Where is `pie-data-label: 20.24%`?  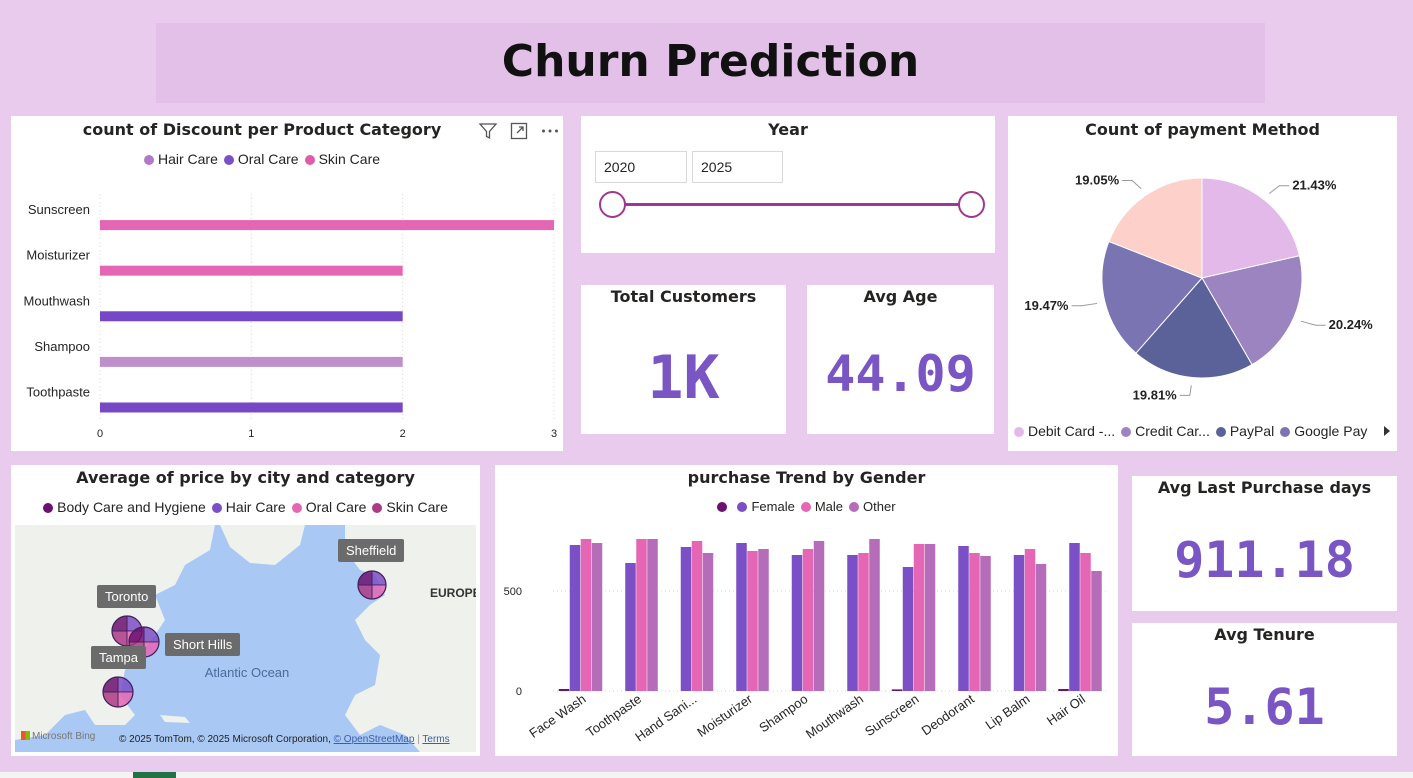 pie-data-label: 20.24% is located at coordinates (1351, 324).